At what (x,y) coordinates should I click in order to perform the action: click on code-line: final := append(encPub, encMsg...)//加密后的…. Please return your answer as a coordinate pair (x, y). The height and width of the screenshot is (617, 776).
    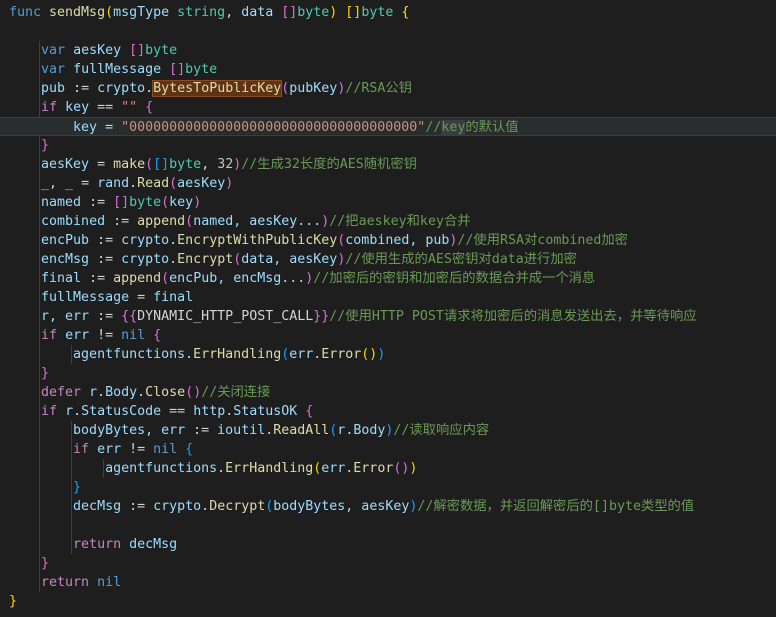
    Looking at the image, I should click on (388, 278).